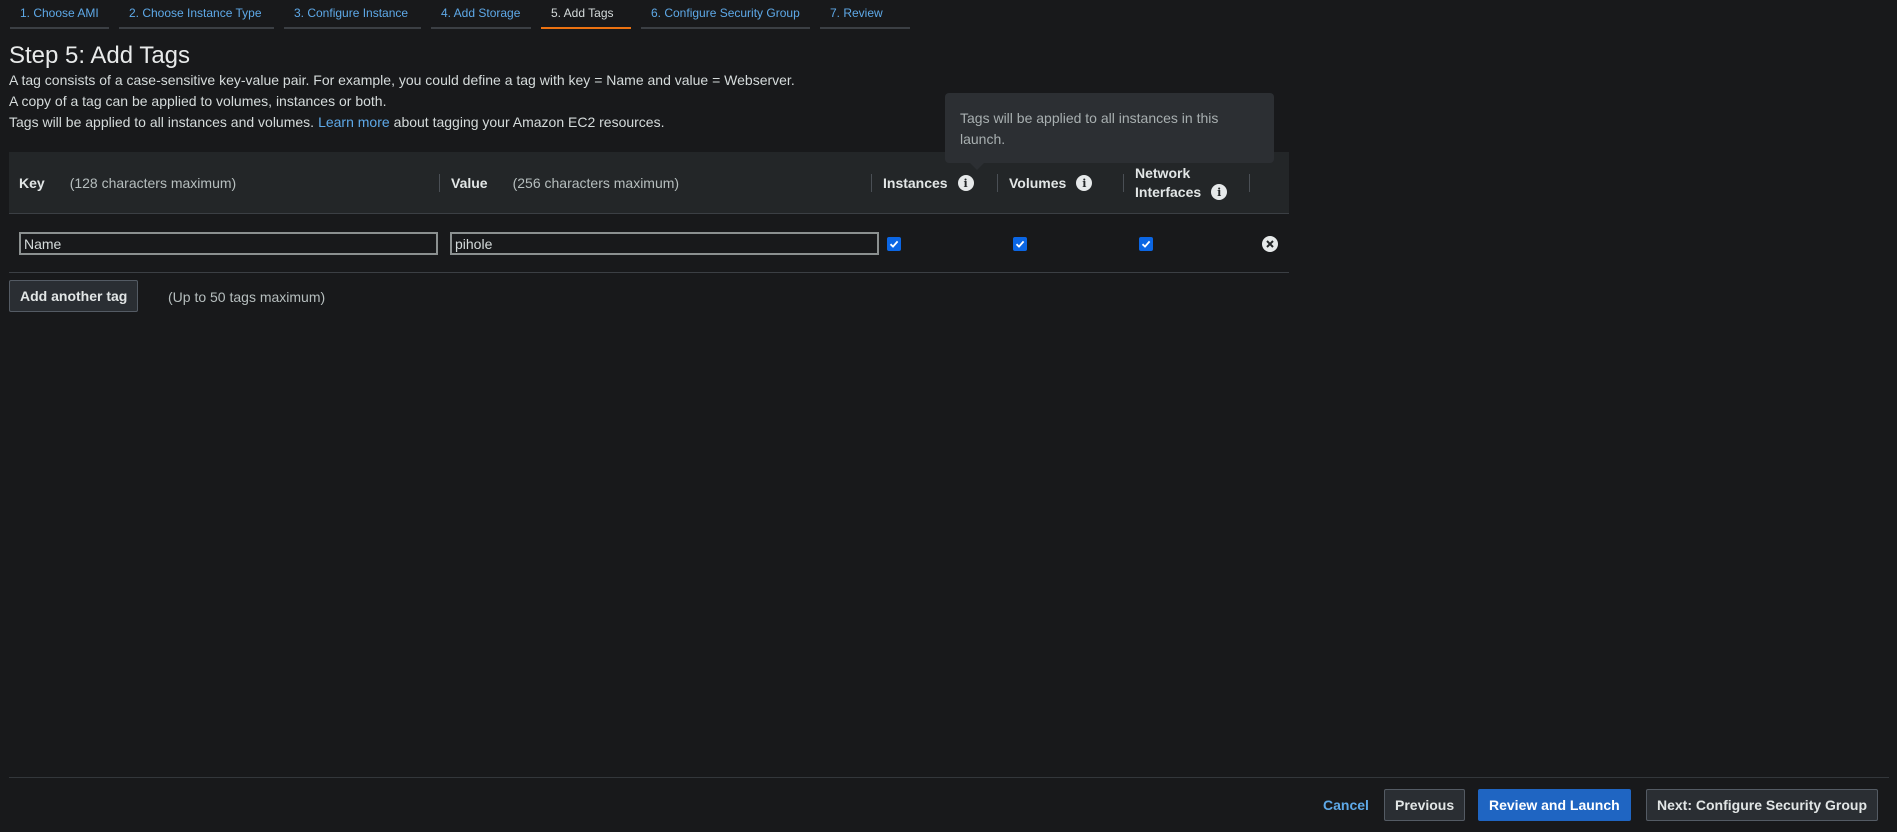  What do you see at coordinates (1038, 183) in the screenshot?
I see `header-volumes-label: Volumes` at bounding box center [1038, 183].